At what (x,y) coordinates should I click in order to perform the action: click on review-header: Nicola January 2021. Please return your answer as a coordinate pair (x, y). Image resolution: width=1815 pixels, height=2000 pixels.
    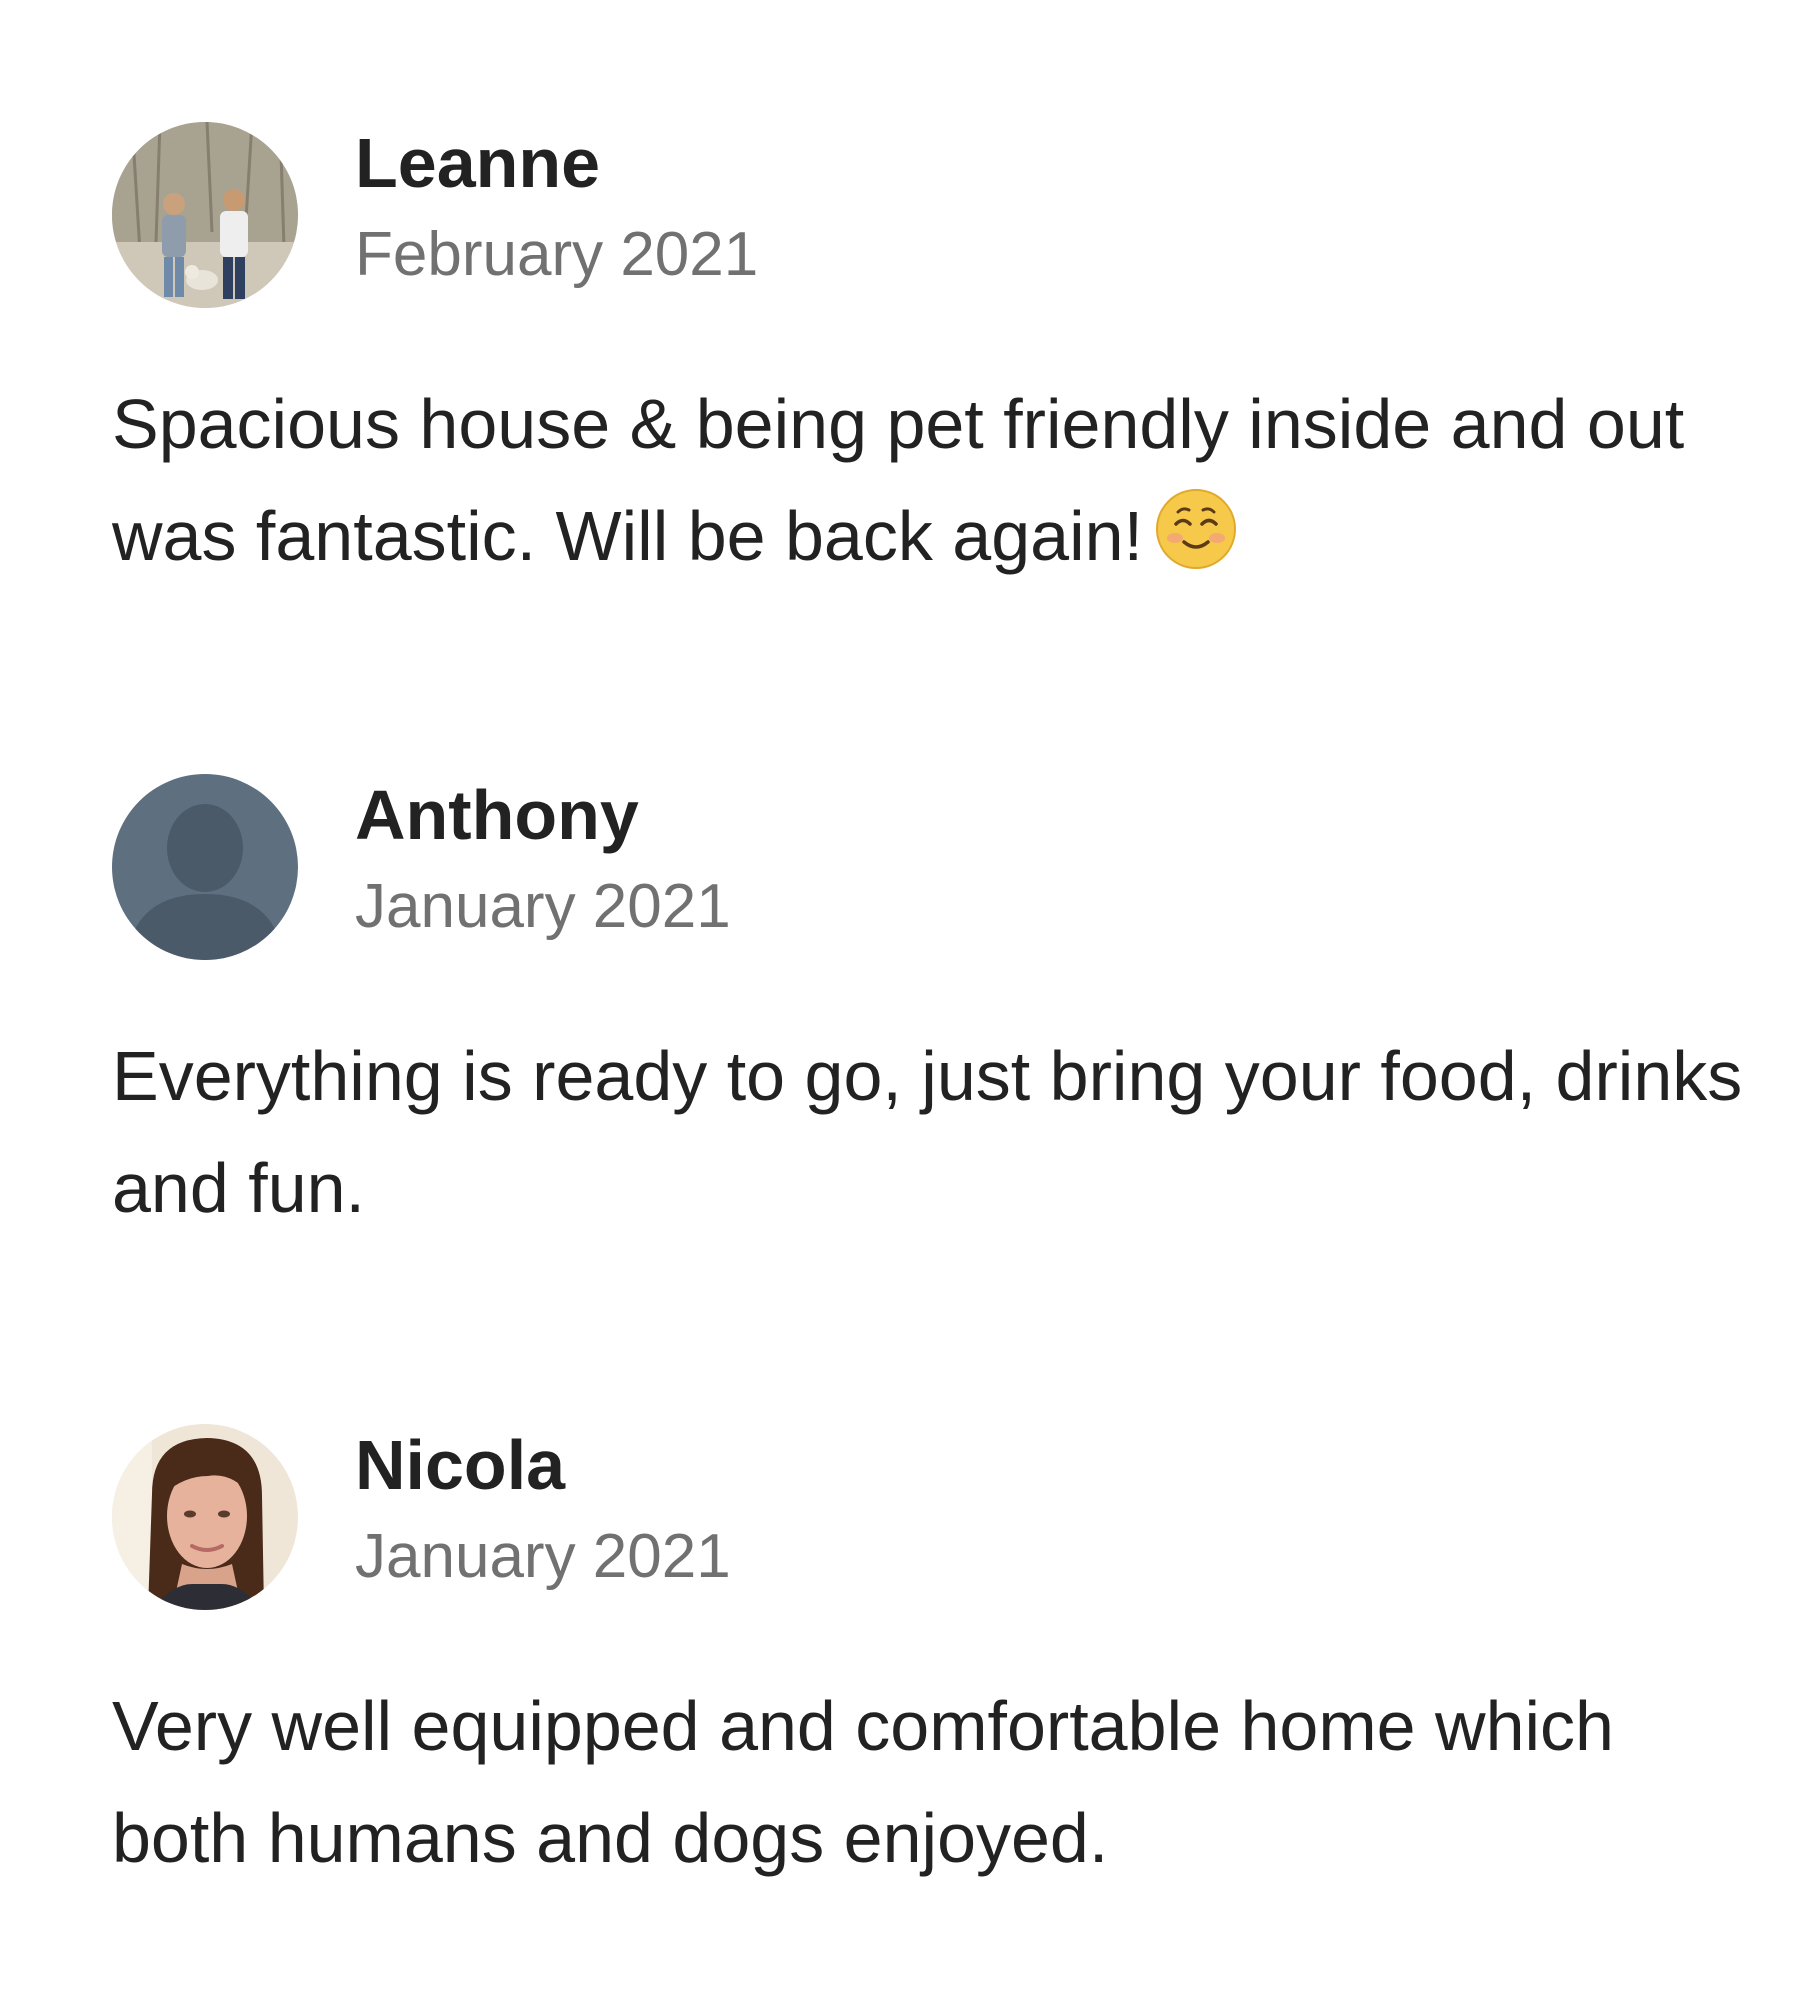
    Looking at the image, I should click on (932, 1519).